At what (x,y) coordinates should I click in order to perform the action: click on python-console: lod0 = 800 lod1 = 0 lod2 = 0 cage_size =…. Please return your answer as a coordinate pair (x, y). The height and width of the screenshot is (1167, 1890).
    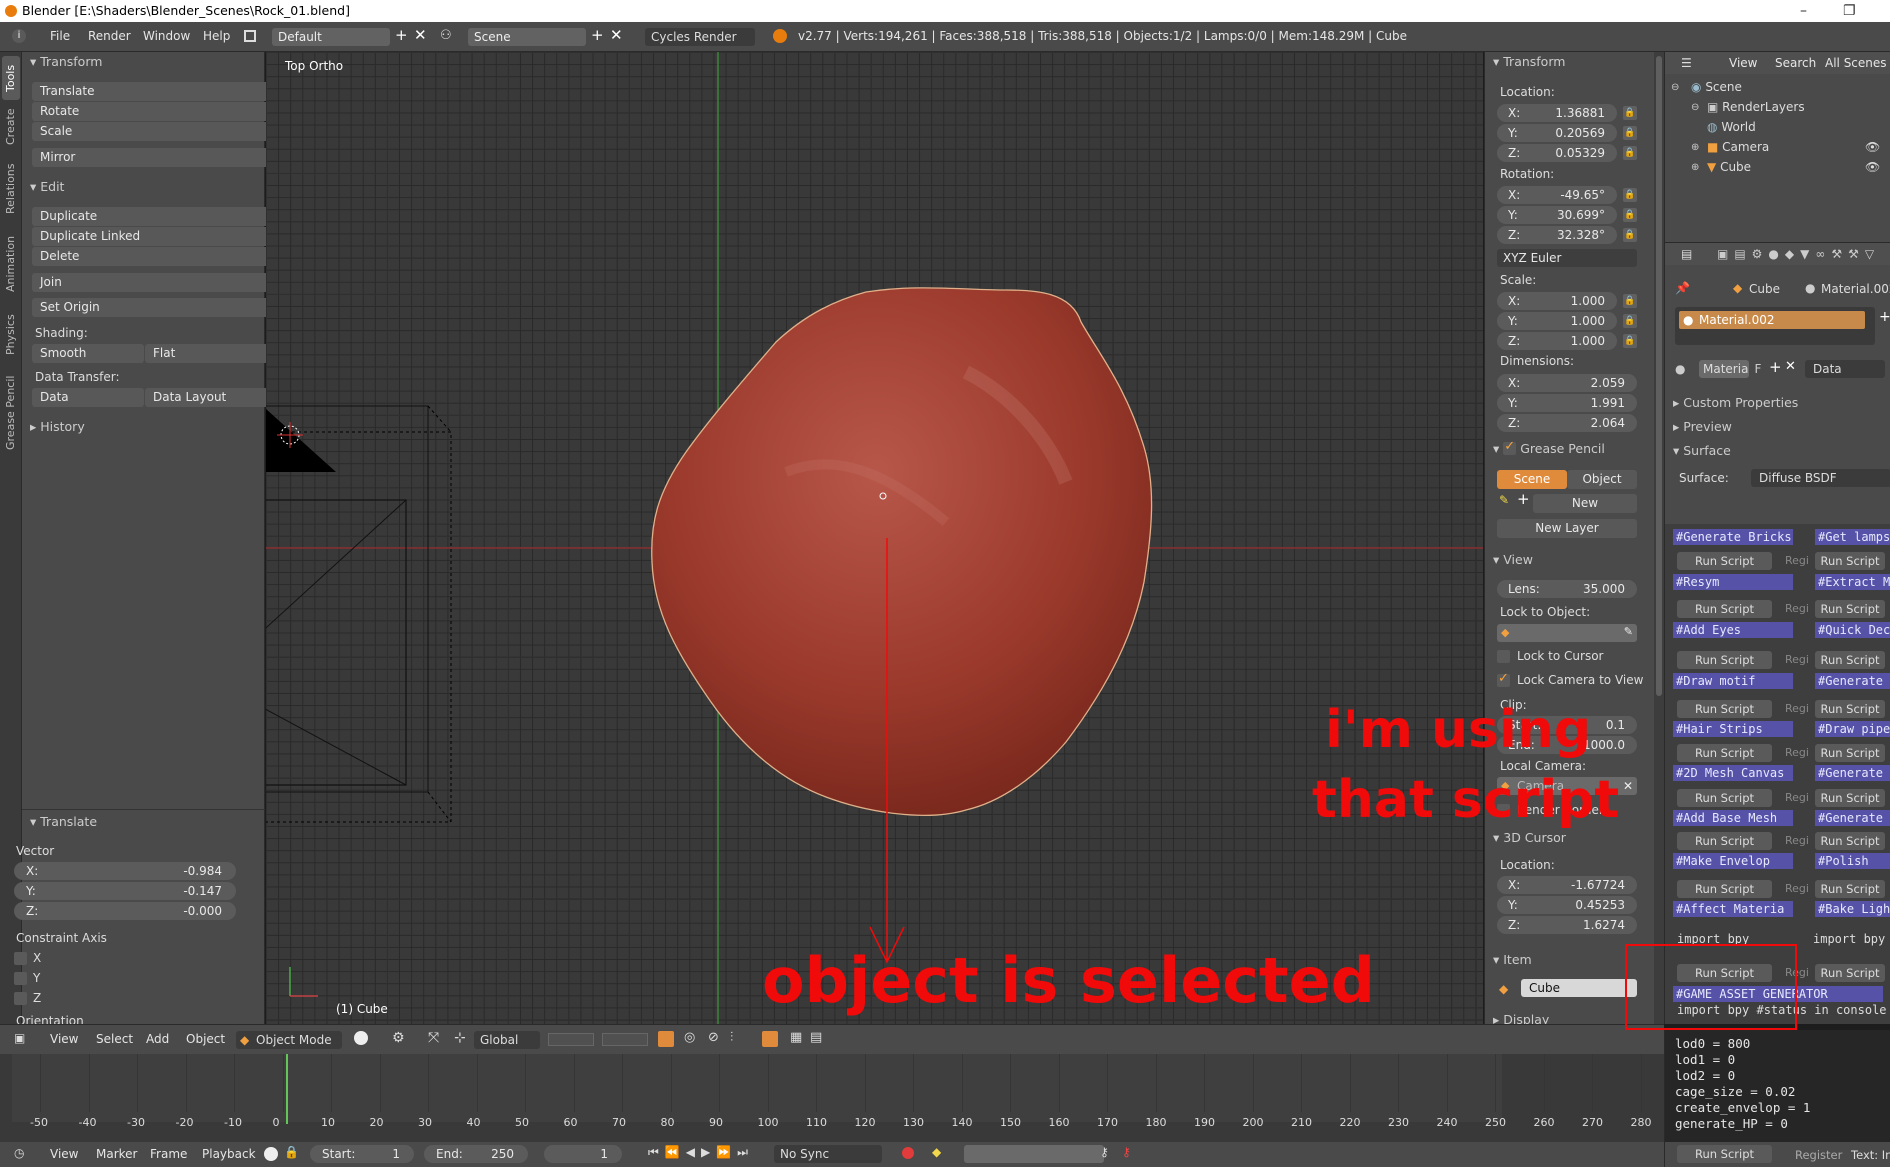
    Looking at the image, I should click on (1777, 1098).